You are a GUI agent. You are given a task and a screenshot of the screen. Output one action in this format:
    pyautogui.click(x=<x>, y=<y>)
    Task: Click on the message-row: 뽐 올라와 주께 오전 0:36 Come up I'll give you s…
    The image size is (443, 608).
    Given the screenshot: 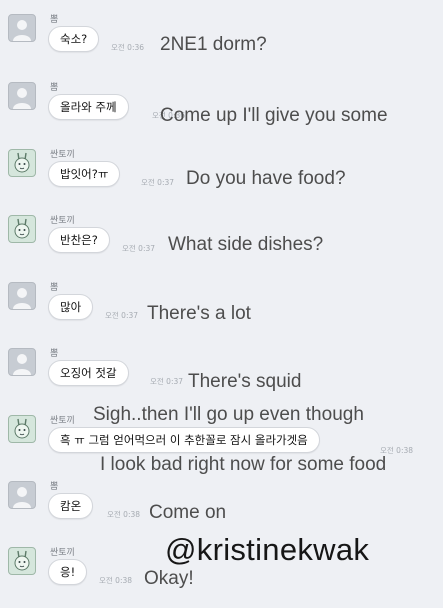 What is the action you would take?
    pyautogui.click(x=221, y=103)
    